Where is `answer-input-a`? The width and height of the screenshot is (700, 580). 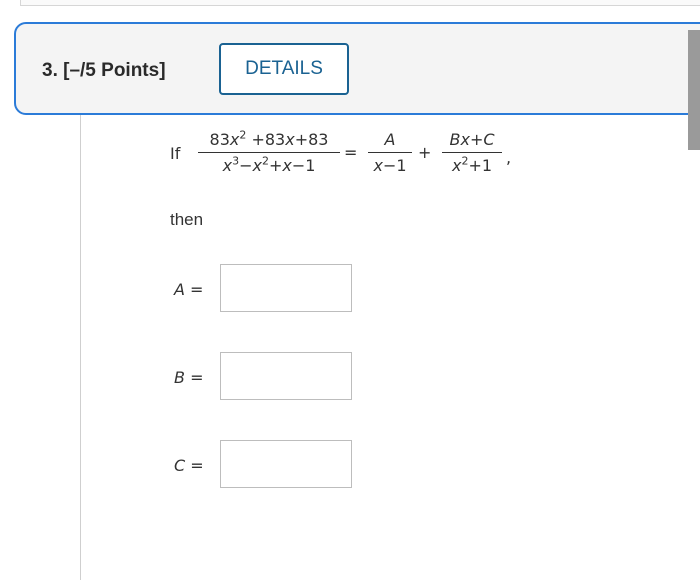 answer-input-a is located at coordinates (286, 288).